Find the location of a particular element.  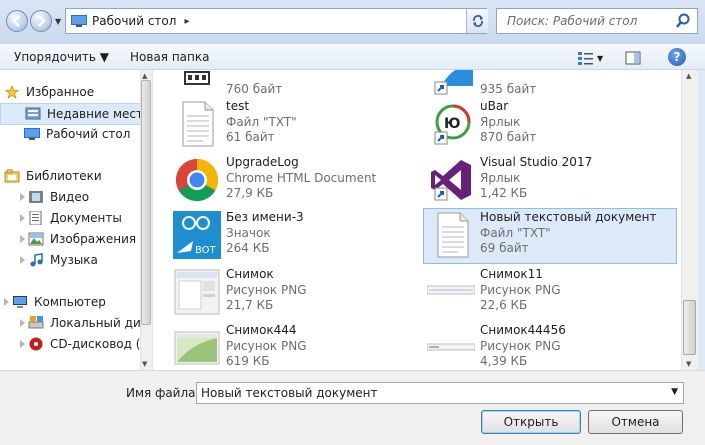

file-size: 4,39 КБ is located at coordinates (504, 361).